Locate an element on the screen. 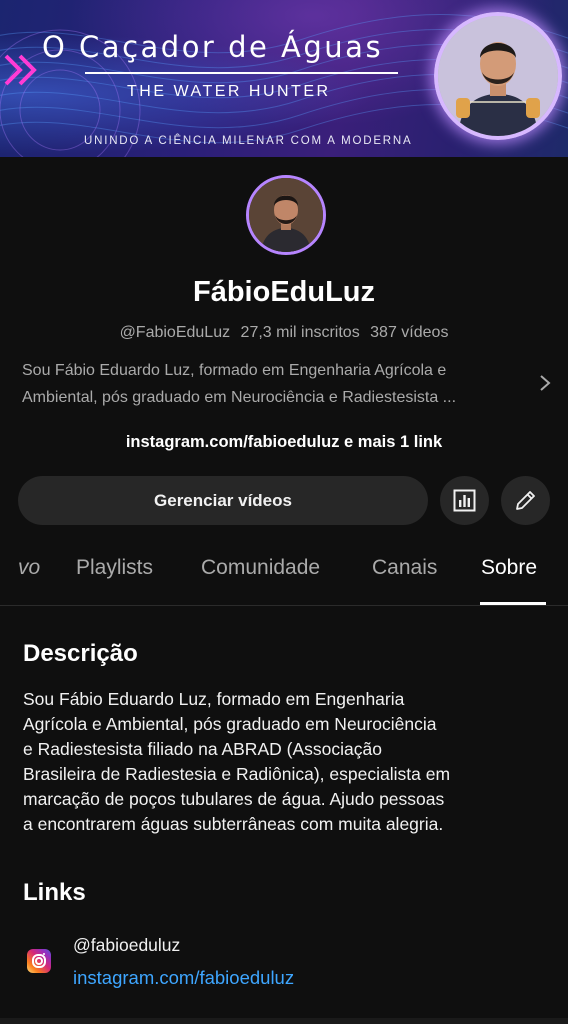 The image size is (568, 1024). channel-links-summary: instagram.com/fabioeduluz e mais 1 link is located at coordinates (284, 442).